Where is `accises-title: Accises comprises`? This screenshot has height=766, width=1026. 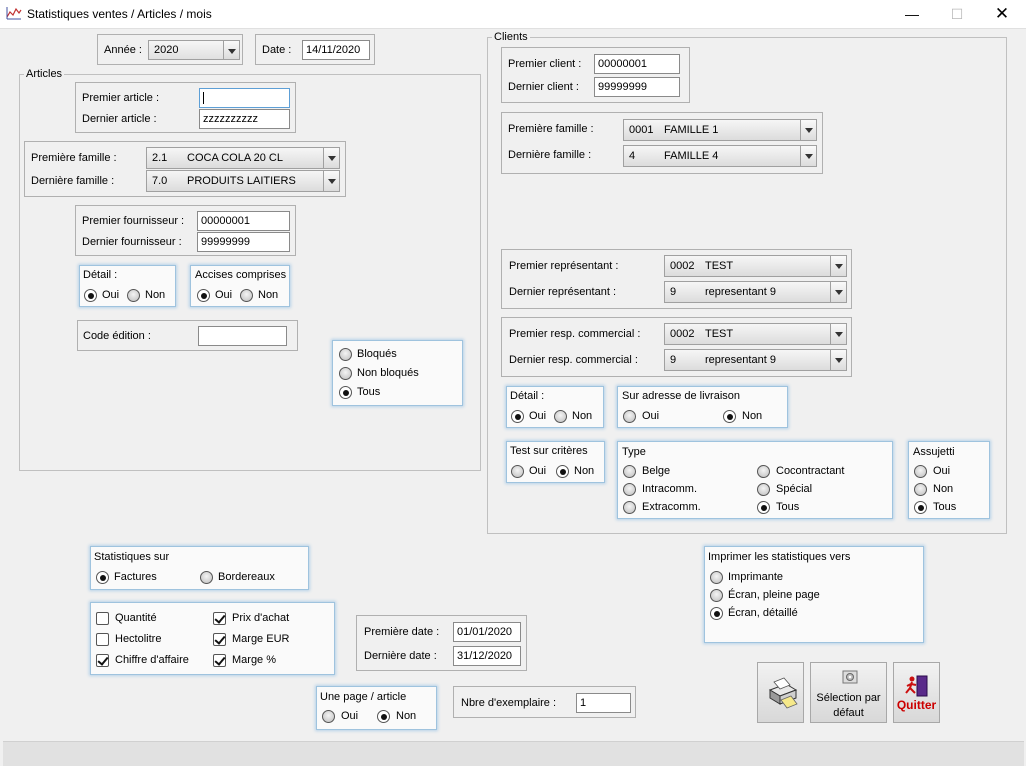 accises-title: Accises comprises is located at coordinates (241, 275).